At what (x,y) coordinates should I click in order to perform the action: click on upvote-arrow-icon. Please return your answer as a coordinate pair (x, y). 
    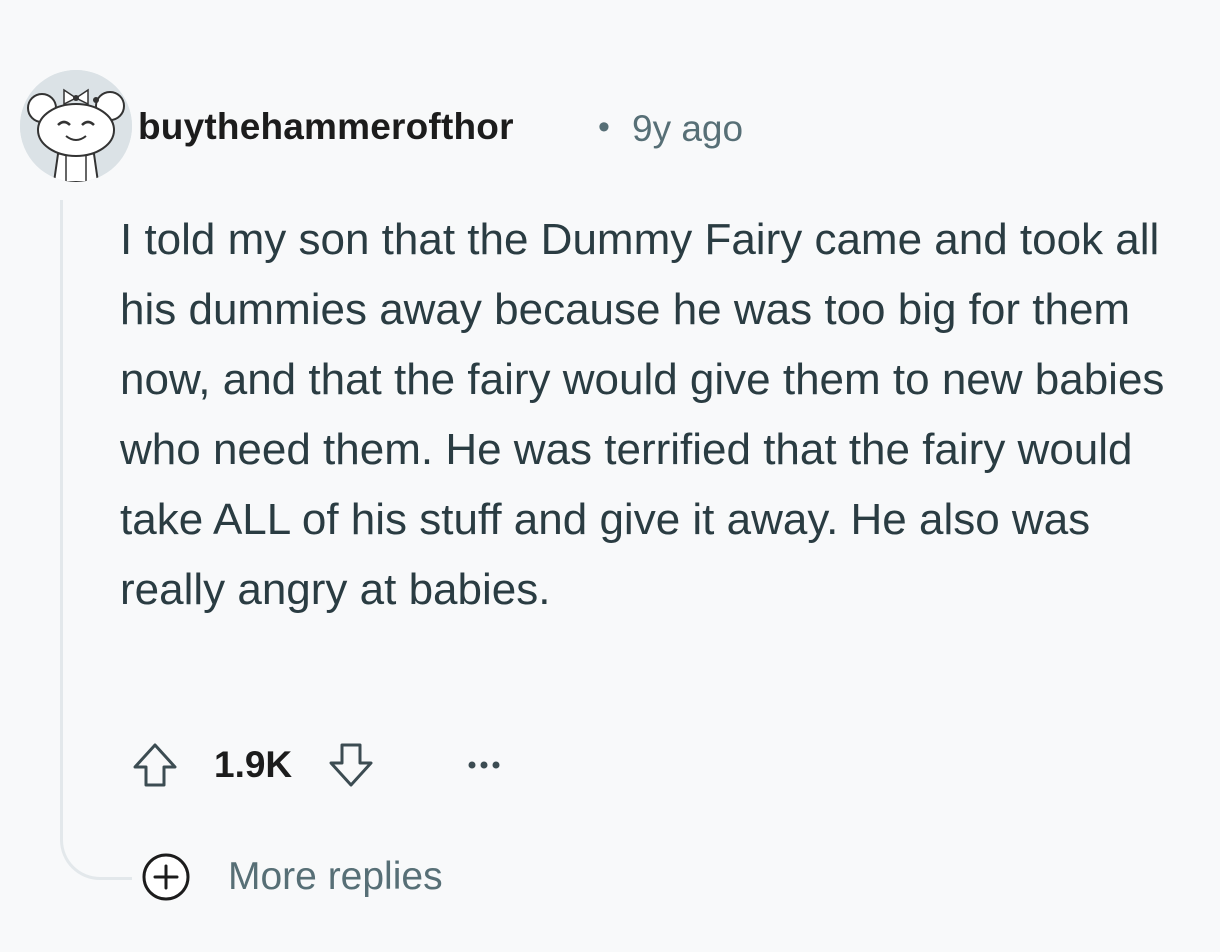
    Looking at the image, I should click on (155, 765).